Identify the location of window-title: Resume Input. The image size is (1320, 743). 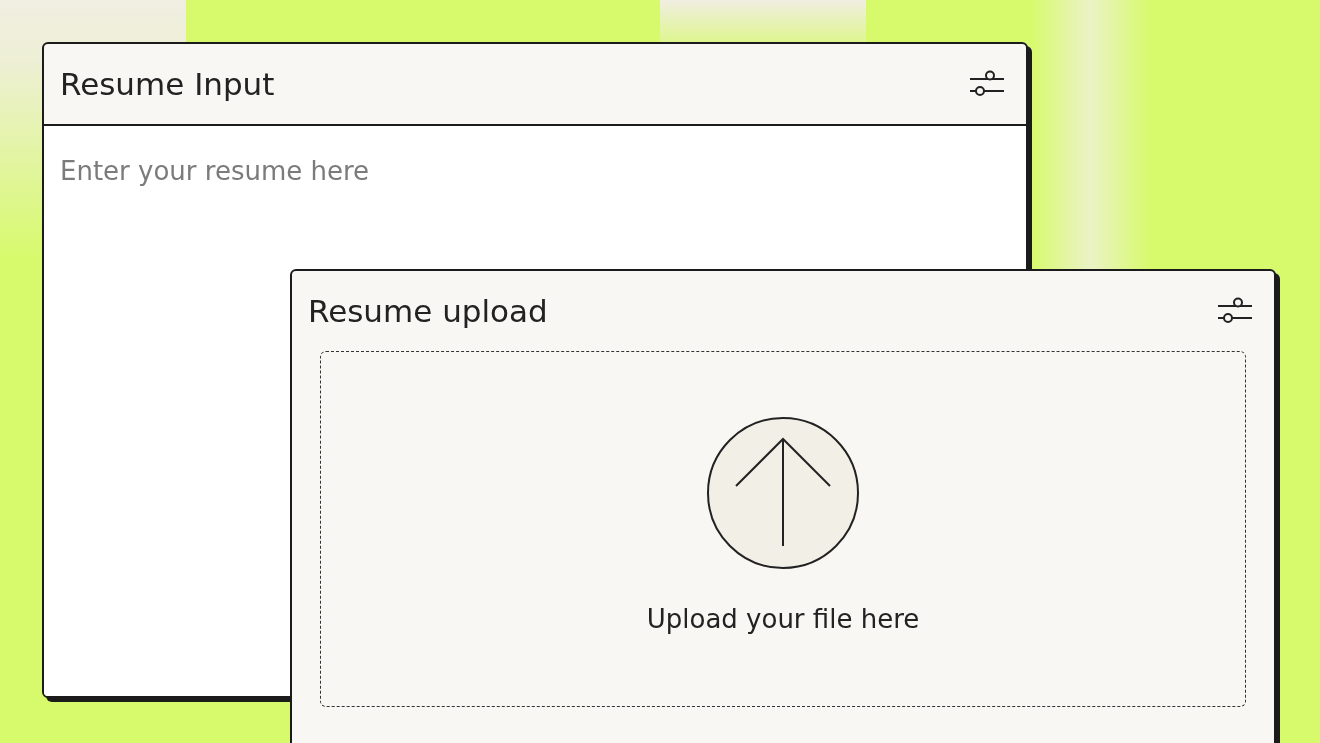
(167, 84).